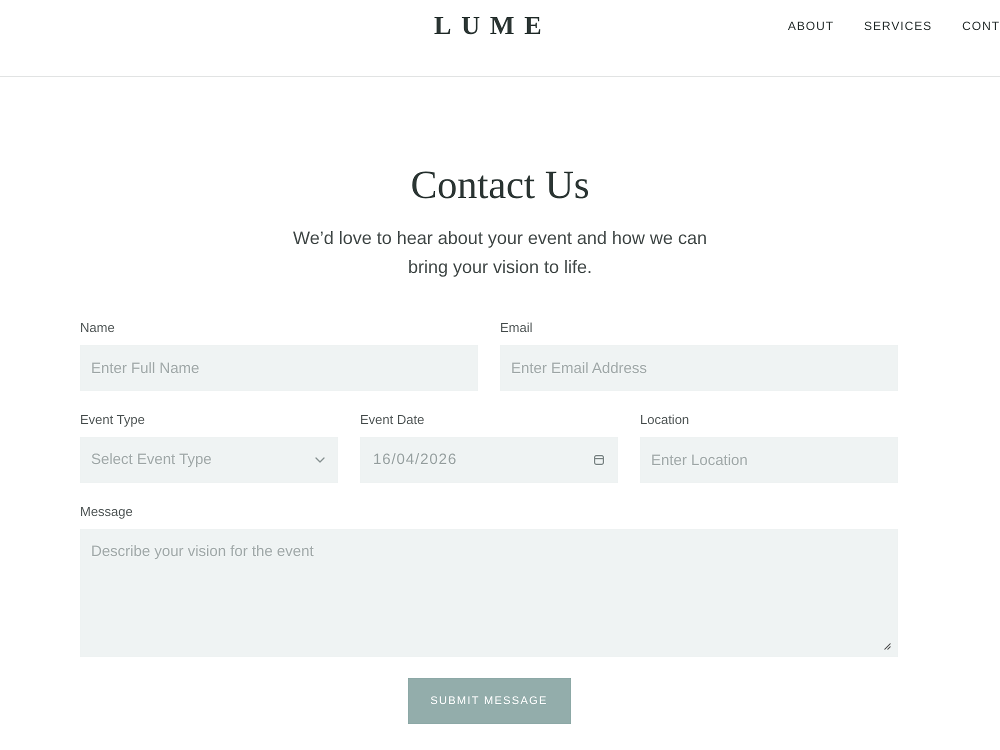 The width and height of the screenshot is (1000, 750). What do you see at coordinates (320, 460) in the screenshot?
I see `chevron-down-icon` at bounding box center [320, 460].